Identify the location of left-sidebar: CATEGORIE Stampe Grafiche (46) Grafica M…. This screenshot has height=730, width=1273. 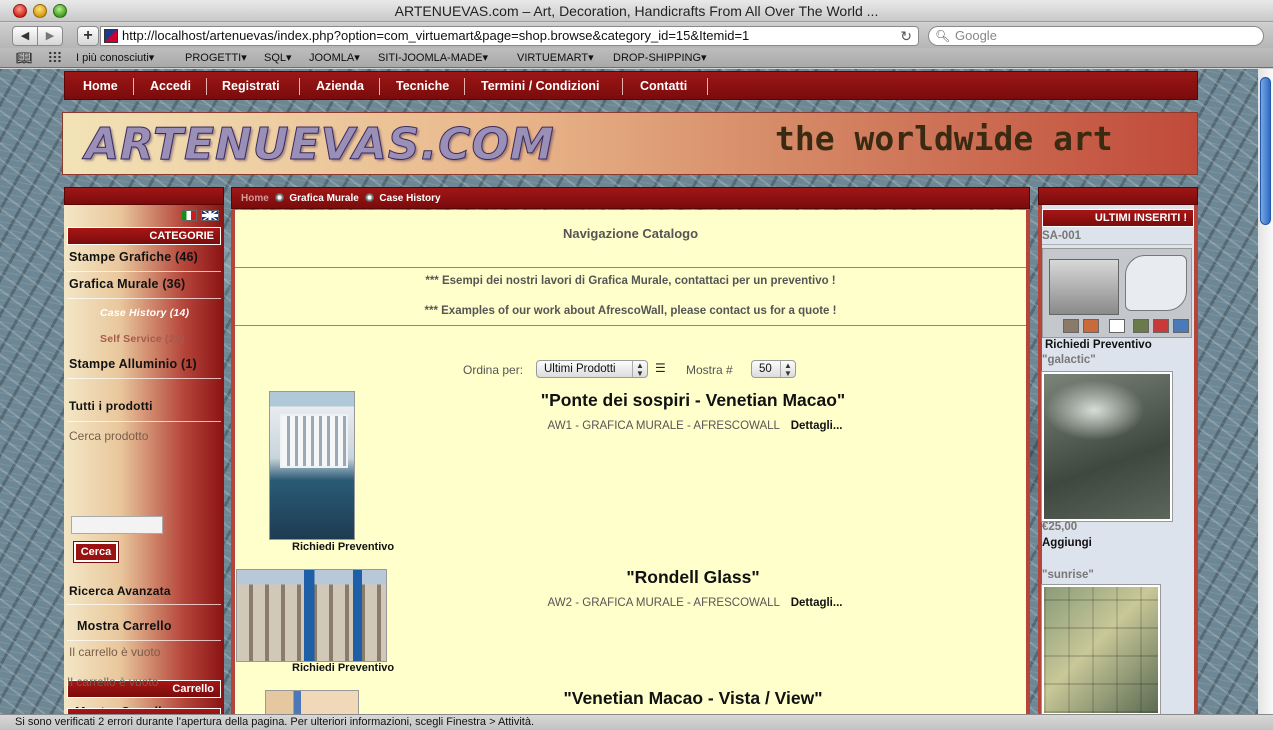
(144, 450).